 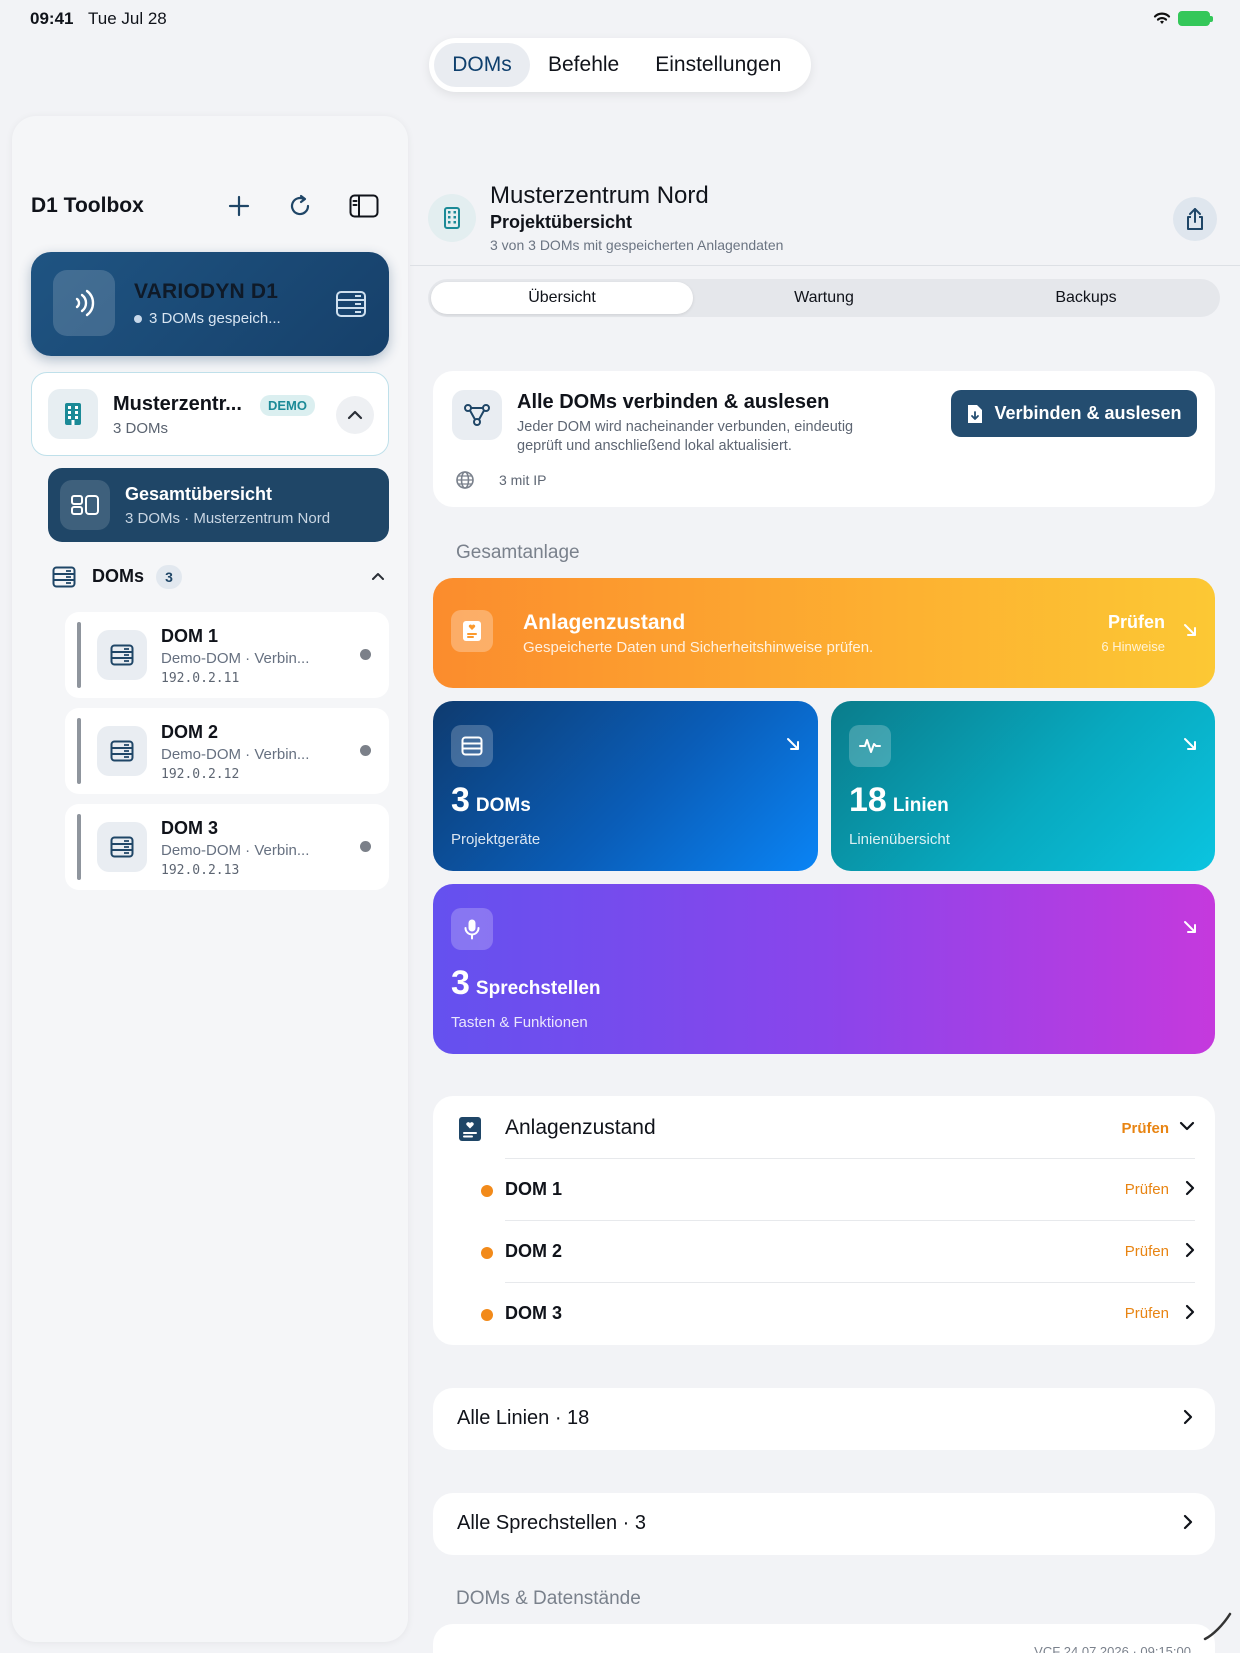 What do you see at coordinates (562, 298) in the screenshot?
I see `tab-uebersicht: Übersicht` at bounding box center [562, 298].